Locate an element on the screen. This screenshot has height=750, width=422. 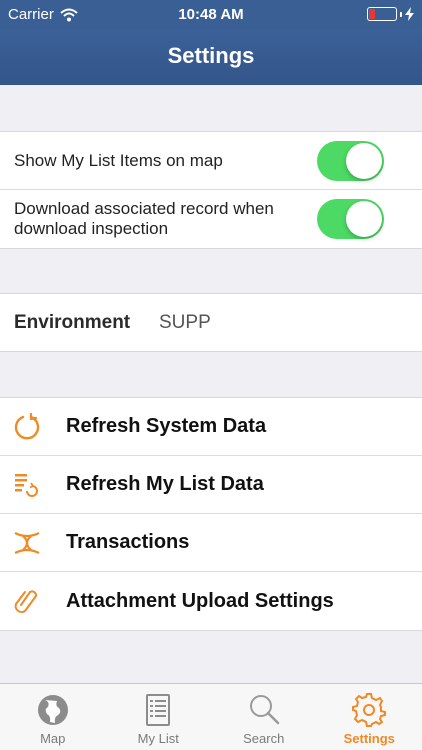
action-label: Refresh System Data is located at coordinates (166, 426).